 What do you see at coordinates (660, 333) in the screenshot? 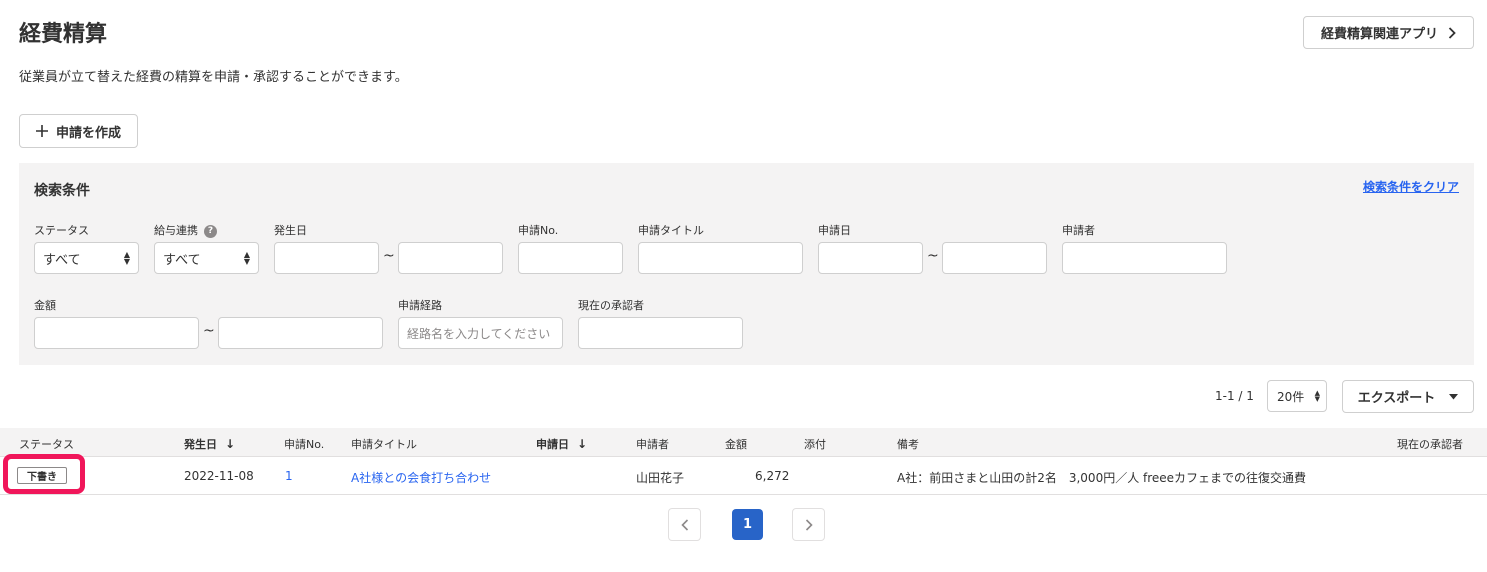
I see `current-approver-input` at bounding box center [660, 333].